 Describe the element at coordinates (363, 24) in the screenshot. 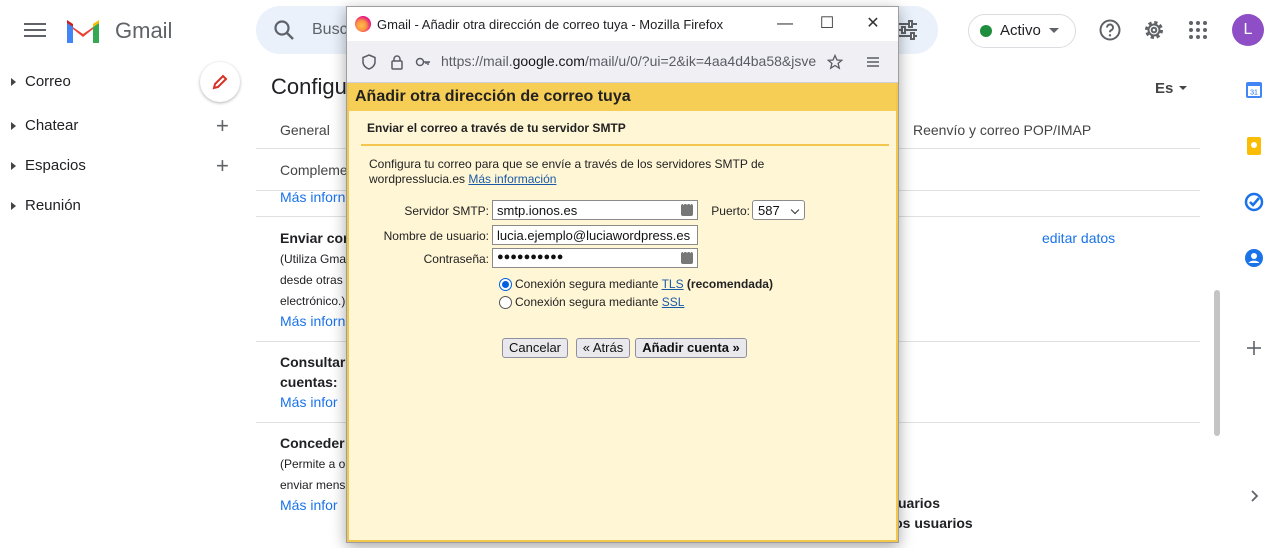

I see `firefox-logo-icon` at that location.